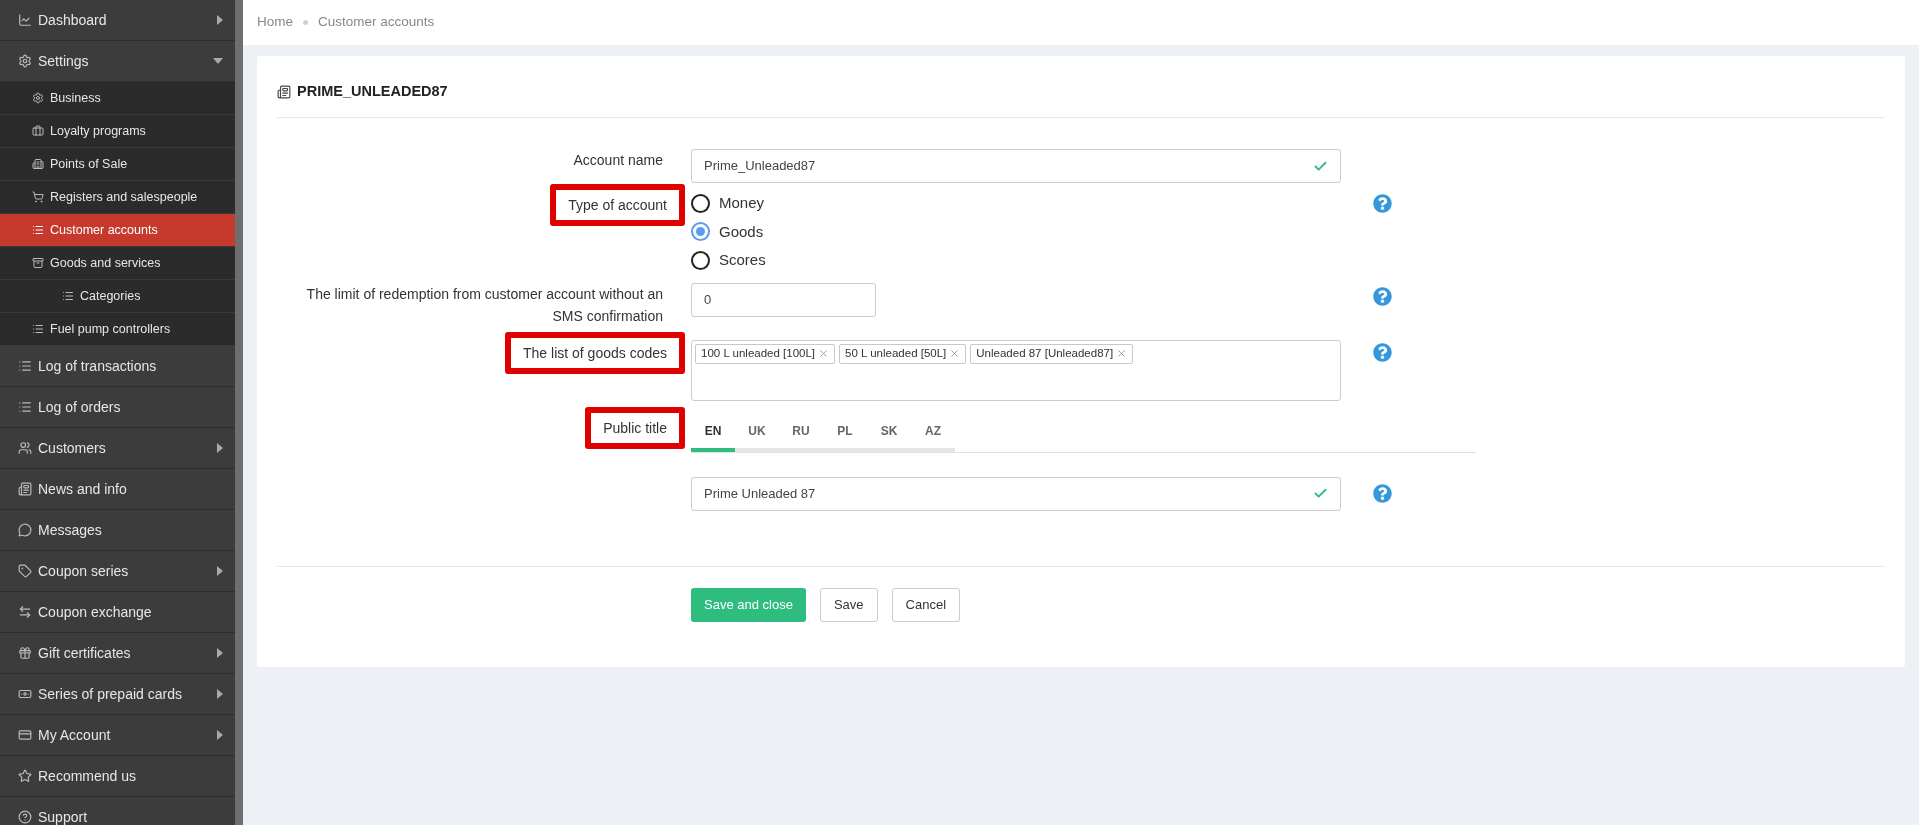  What do you see at coordinates (38, 263) in the screenshot?
I see `archive-icon` at bounding box center [38, 263].